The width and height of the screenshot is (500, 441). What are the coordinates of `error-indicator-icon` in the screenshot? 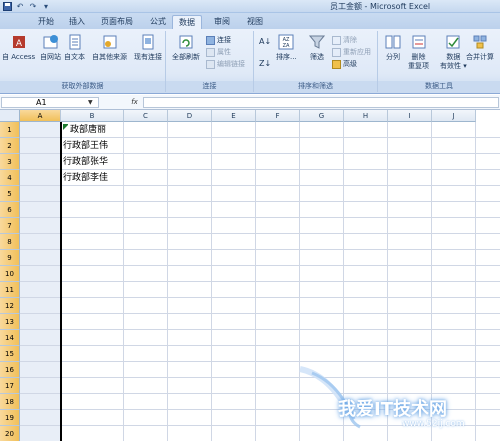 It's located at (66, 127).